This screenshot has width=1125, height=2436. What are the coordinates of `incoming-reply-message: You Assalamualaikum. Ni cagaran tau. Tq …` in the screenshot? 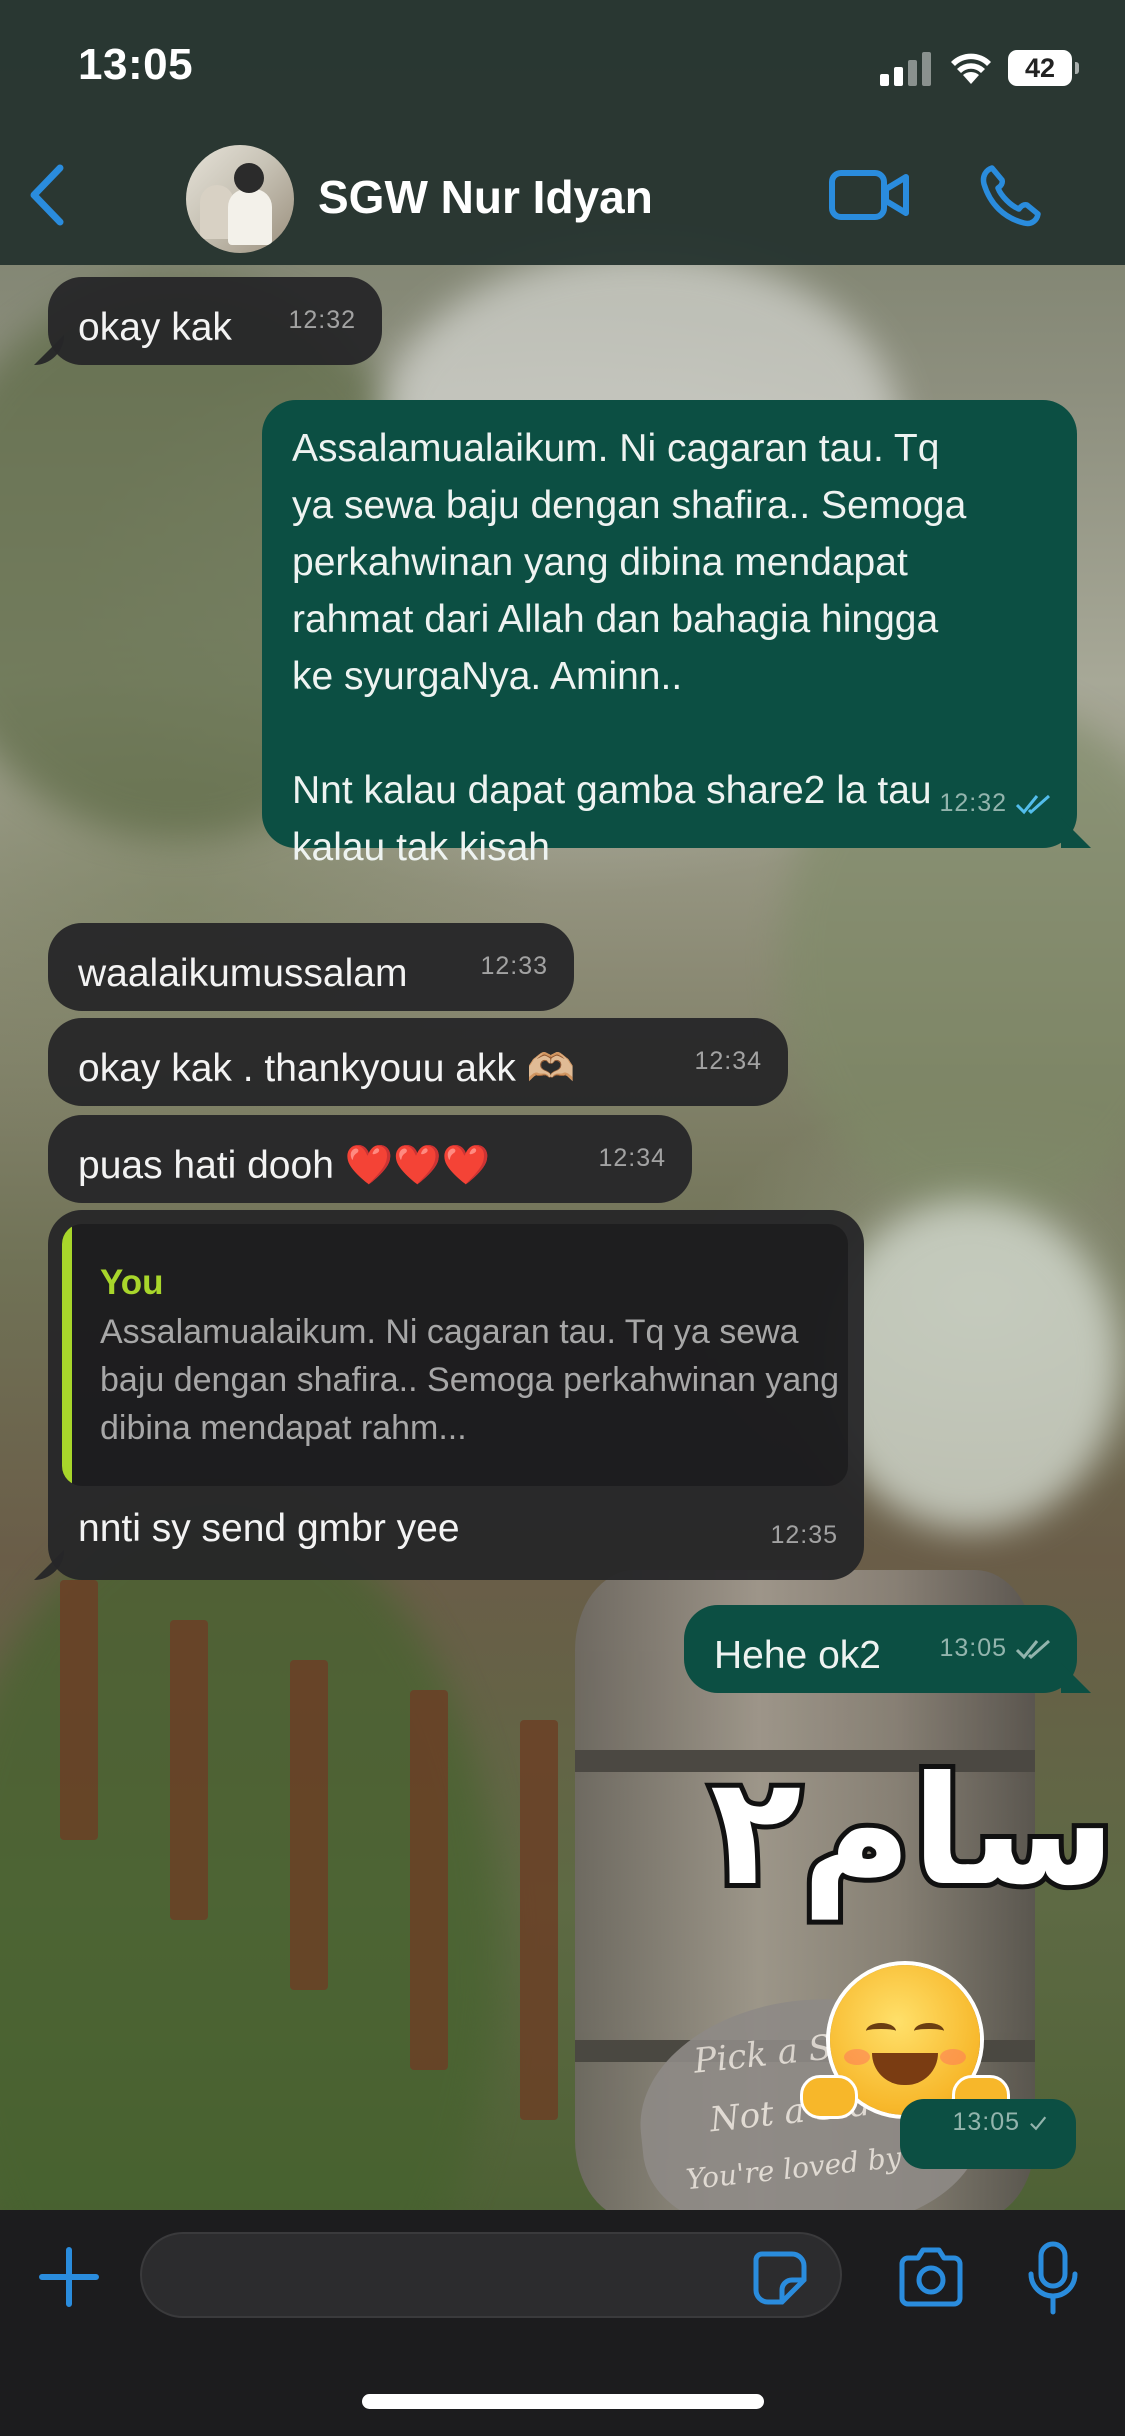 It's located at (449, 1395).